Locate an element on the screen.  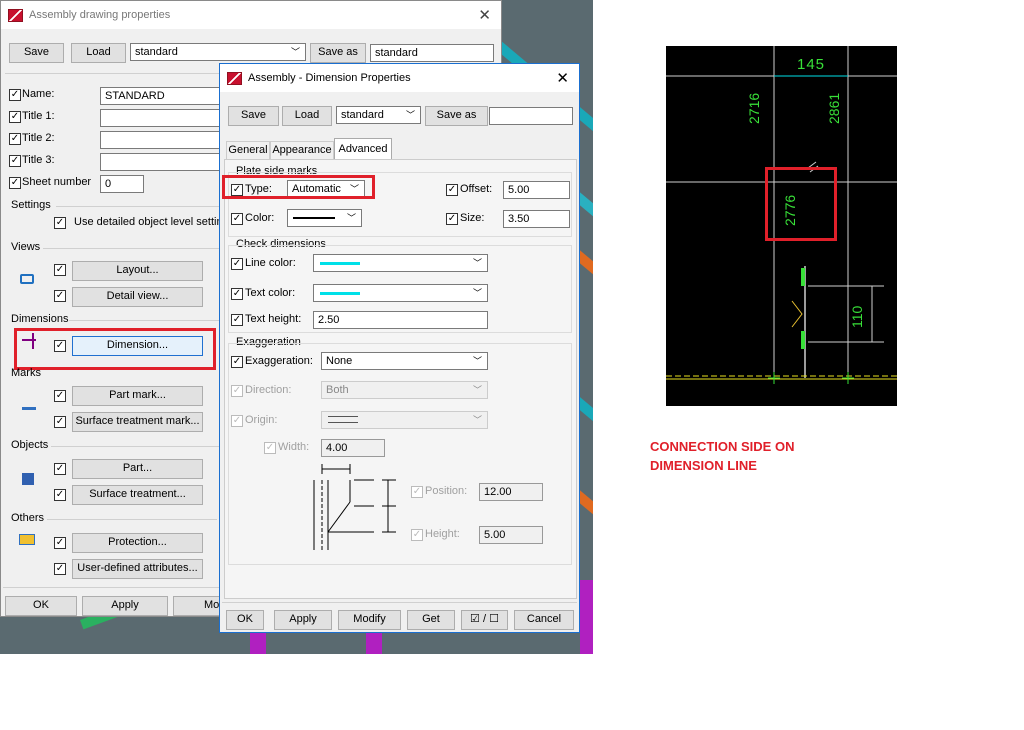
width-label: Width: is located at coordinates (294, 447).